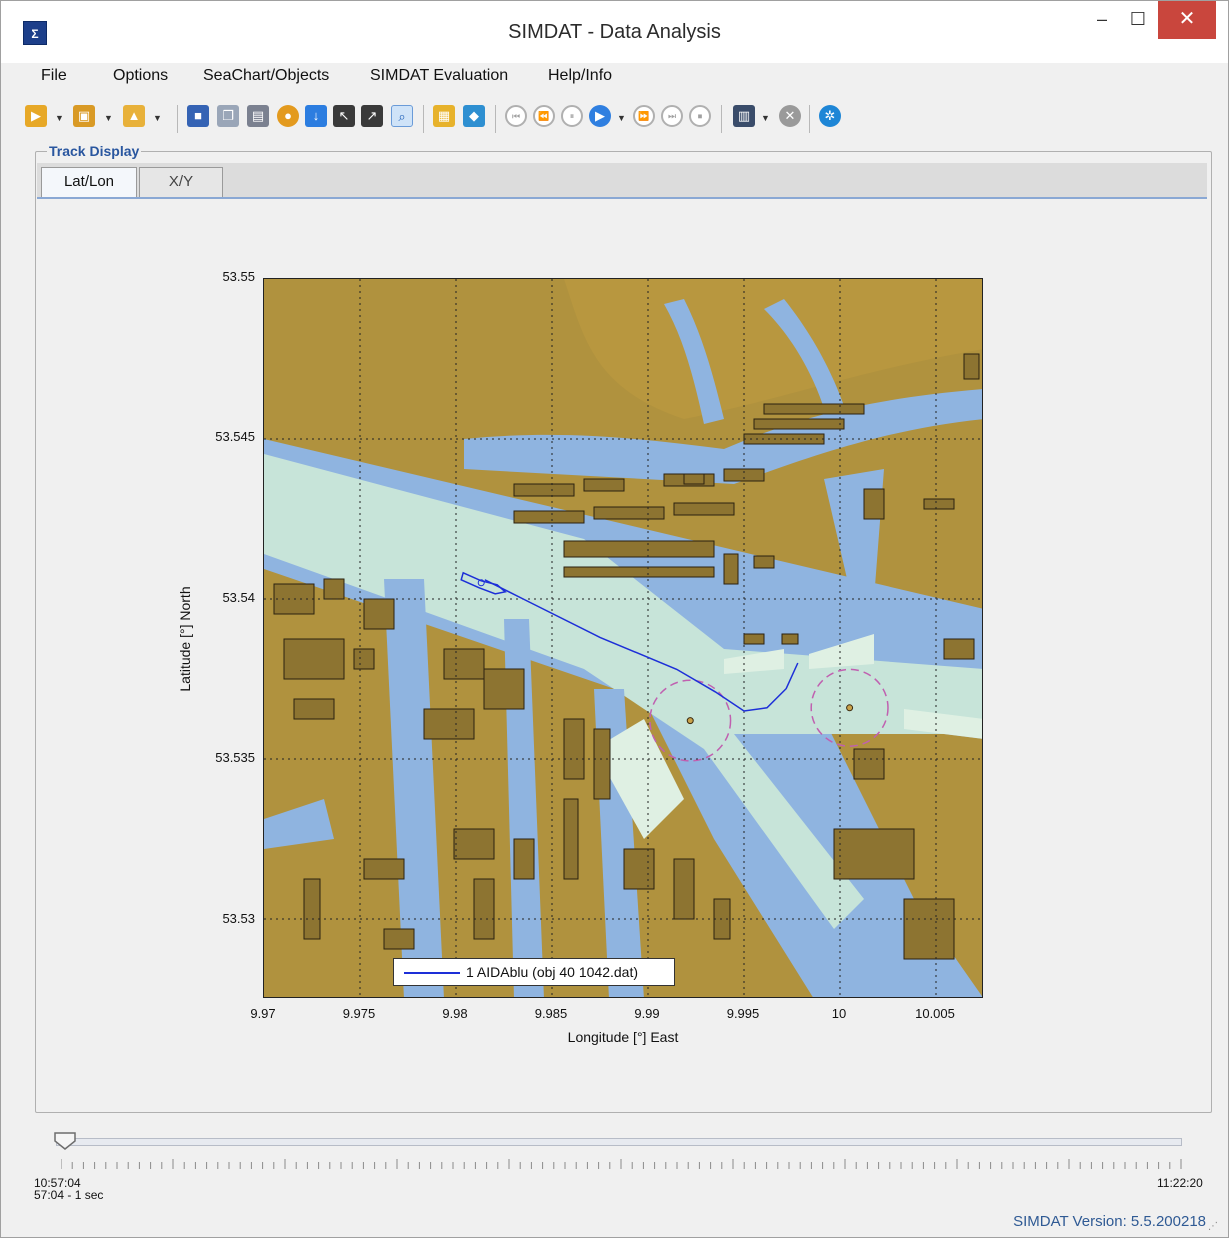  I want to click on skip-end-icon: ⏭, so click(672, 116).